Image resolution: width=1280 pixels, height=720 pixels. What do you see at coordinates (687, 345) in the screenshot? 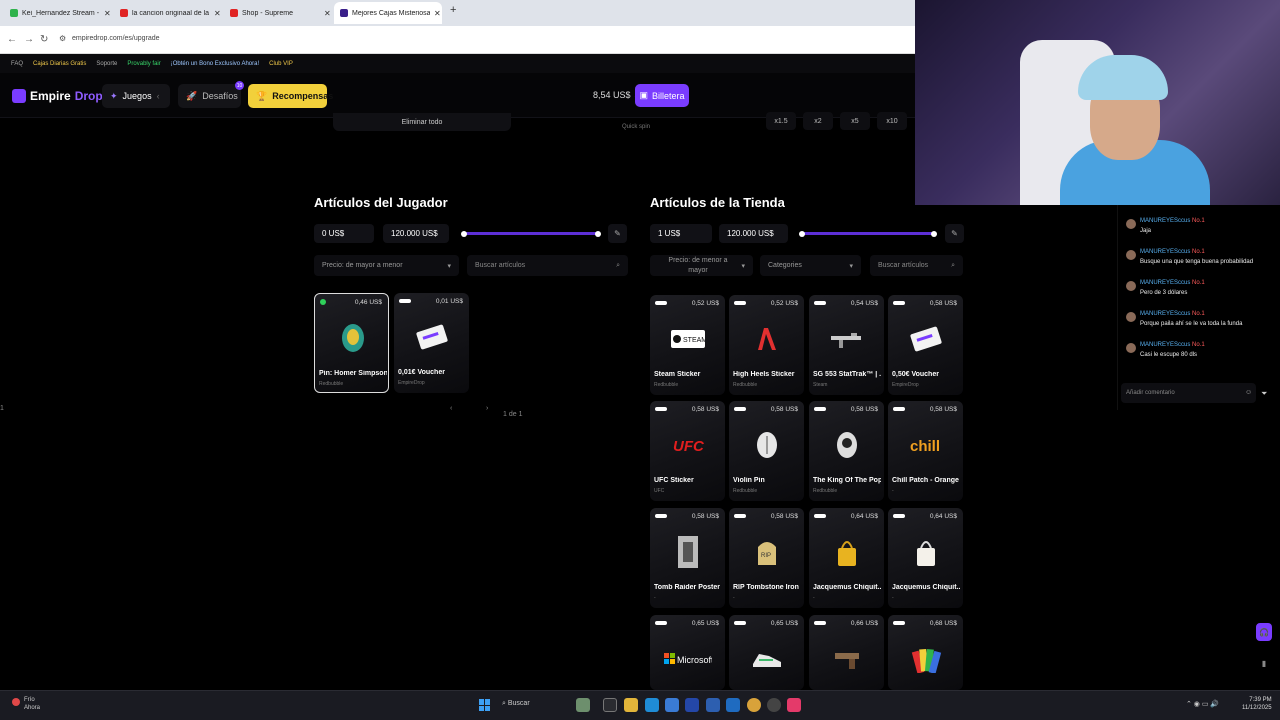
I see `shop-item-card: 0,52 US$ STEAM Steam Sticker Redbubble` at bounding box center [687, 345].